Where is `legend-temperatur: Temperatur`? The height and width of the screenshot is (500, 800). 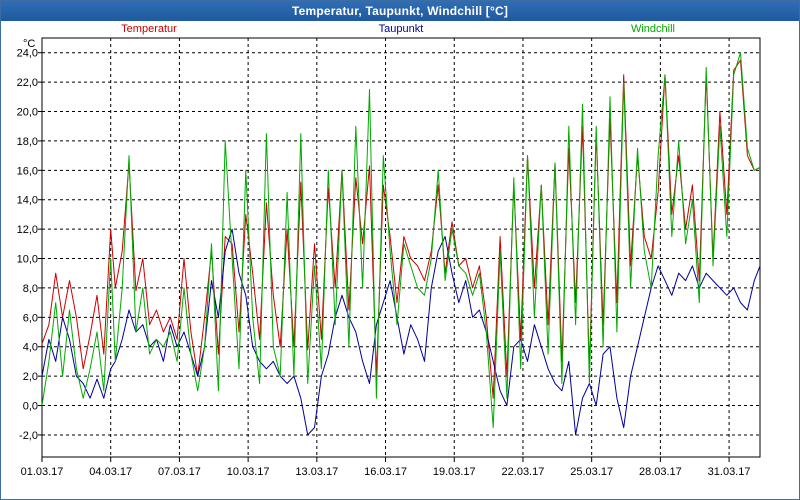
legend-temperatur: Temperatur is located at coordinates (149, 29).